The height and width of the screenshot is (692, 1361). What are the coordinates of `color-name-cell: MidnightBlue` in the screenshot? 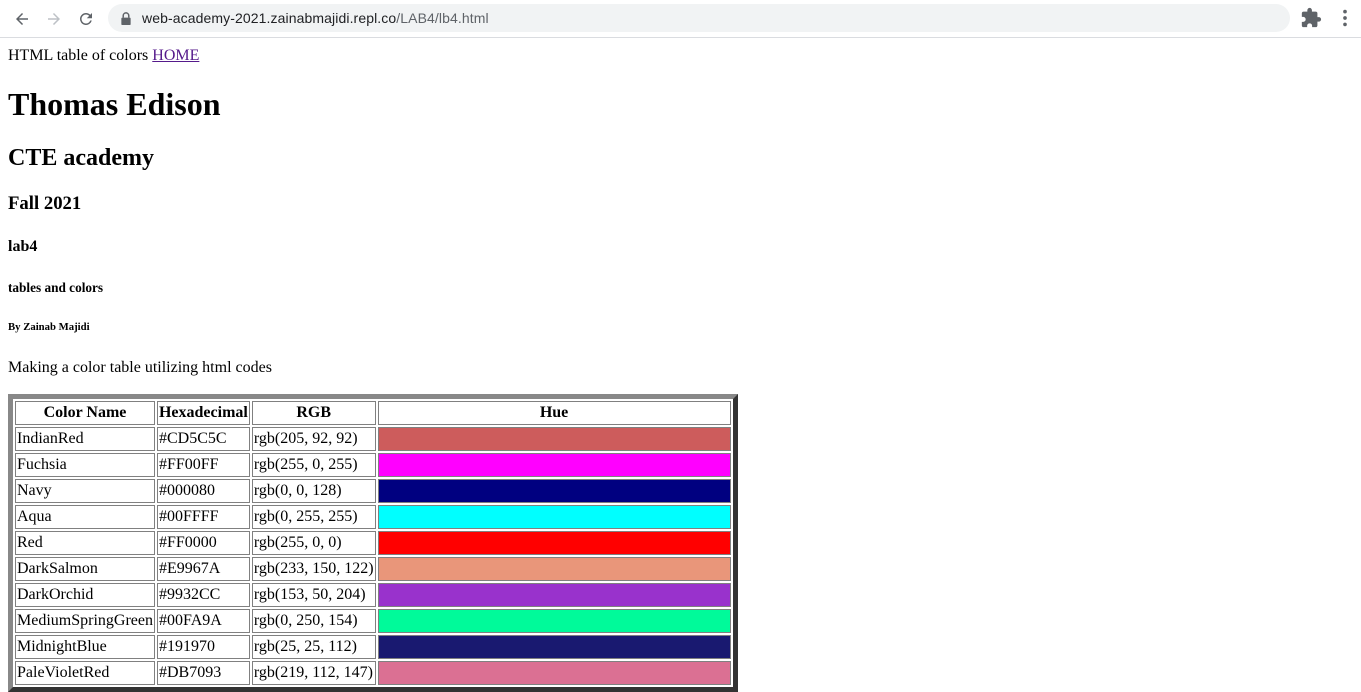 It's located at (85, 647).